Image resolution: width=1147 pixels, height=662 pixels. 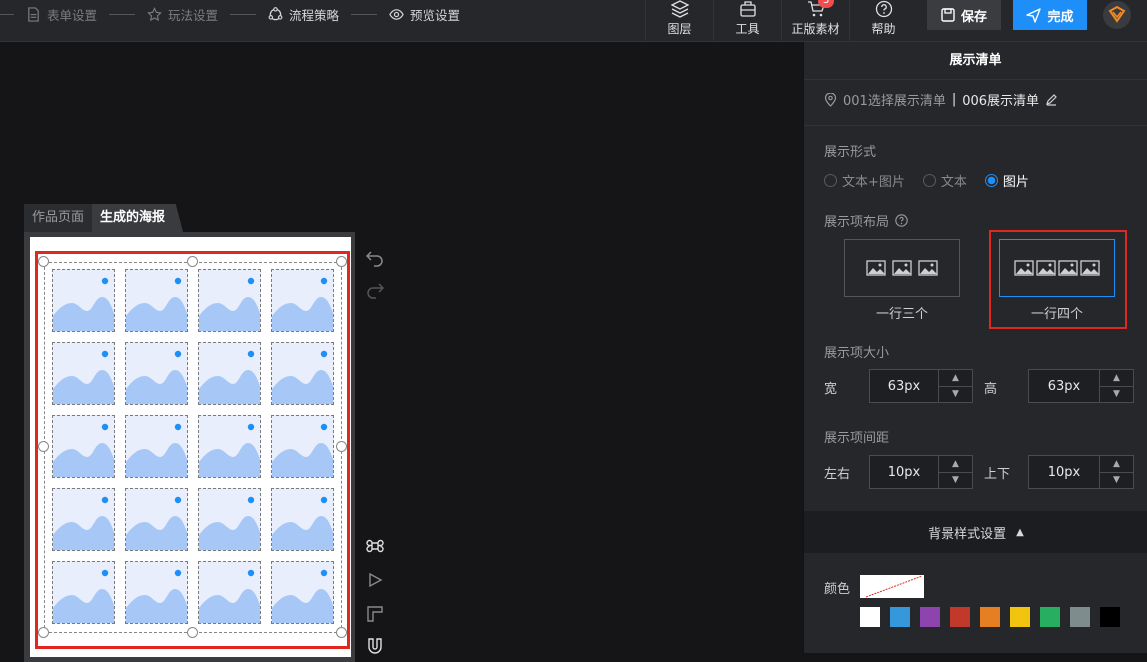 I want to click on done-button: 完成, so click(x=1050, y=15).